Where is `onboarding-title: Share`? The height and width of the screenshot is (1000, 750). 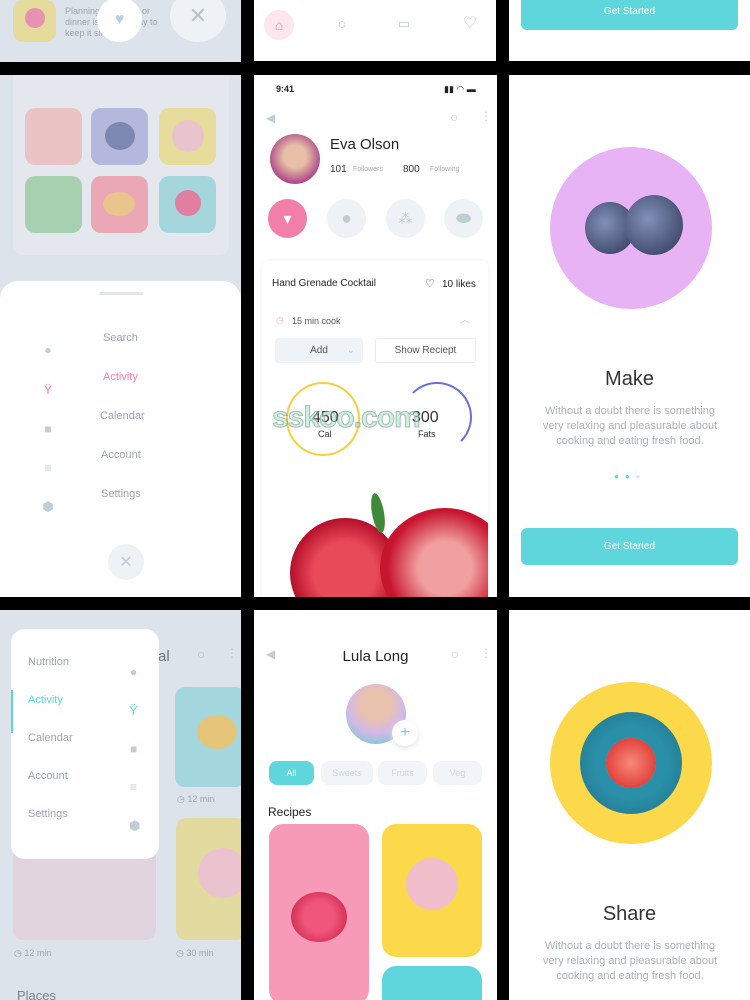
onboarding-title: Share is located at coordinates (629, 914).